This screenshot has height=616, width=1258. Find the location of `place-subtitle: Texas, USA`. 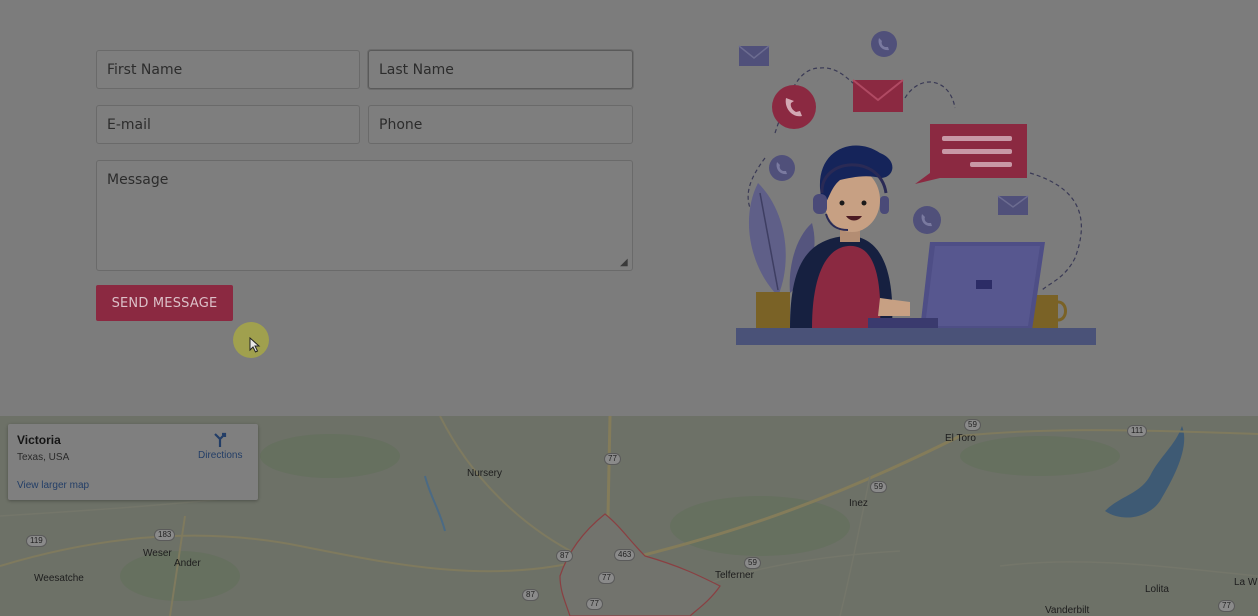

place-subtitle: Texas, USA is located at coordinates (43, 457).